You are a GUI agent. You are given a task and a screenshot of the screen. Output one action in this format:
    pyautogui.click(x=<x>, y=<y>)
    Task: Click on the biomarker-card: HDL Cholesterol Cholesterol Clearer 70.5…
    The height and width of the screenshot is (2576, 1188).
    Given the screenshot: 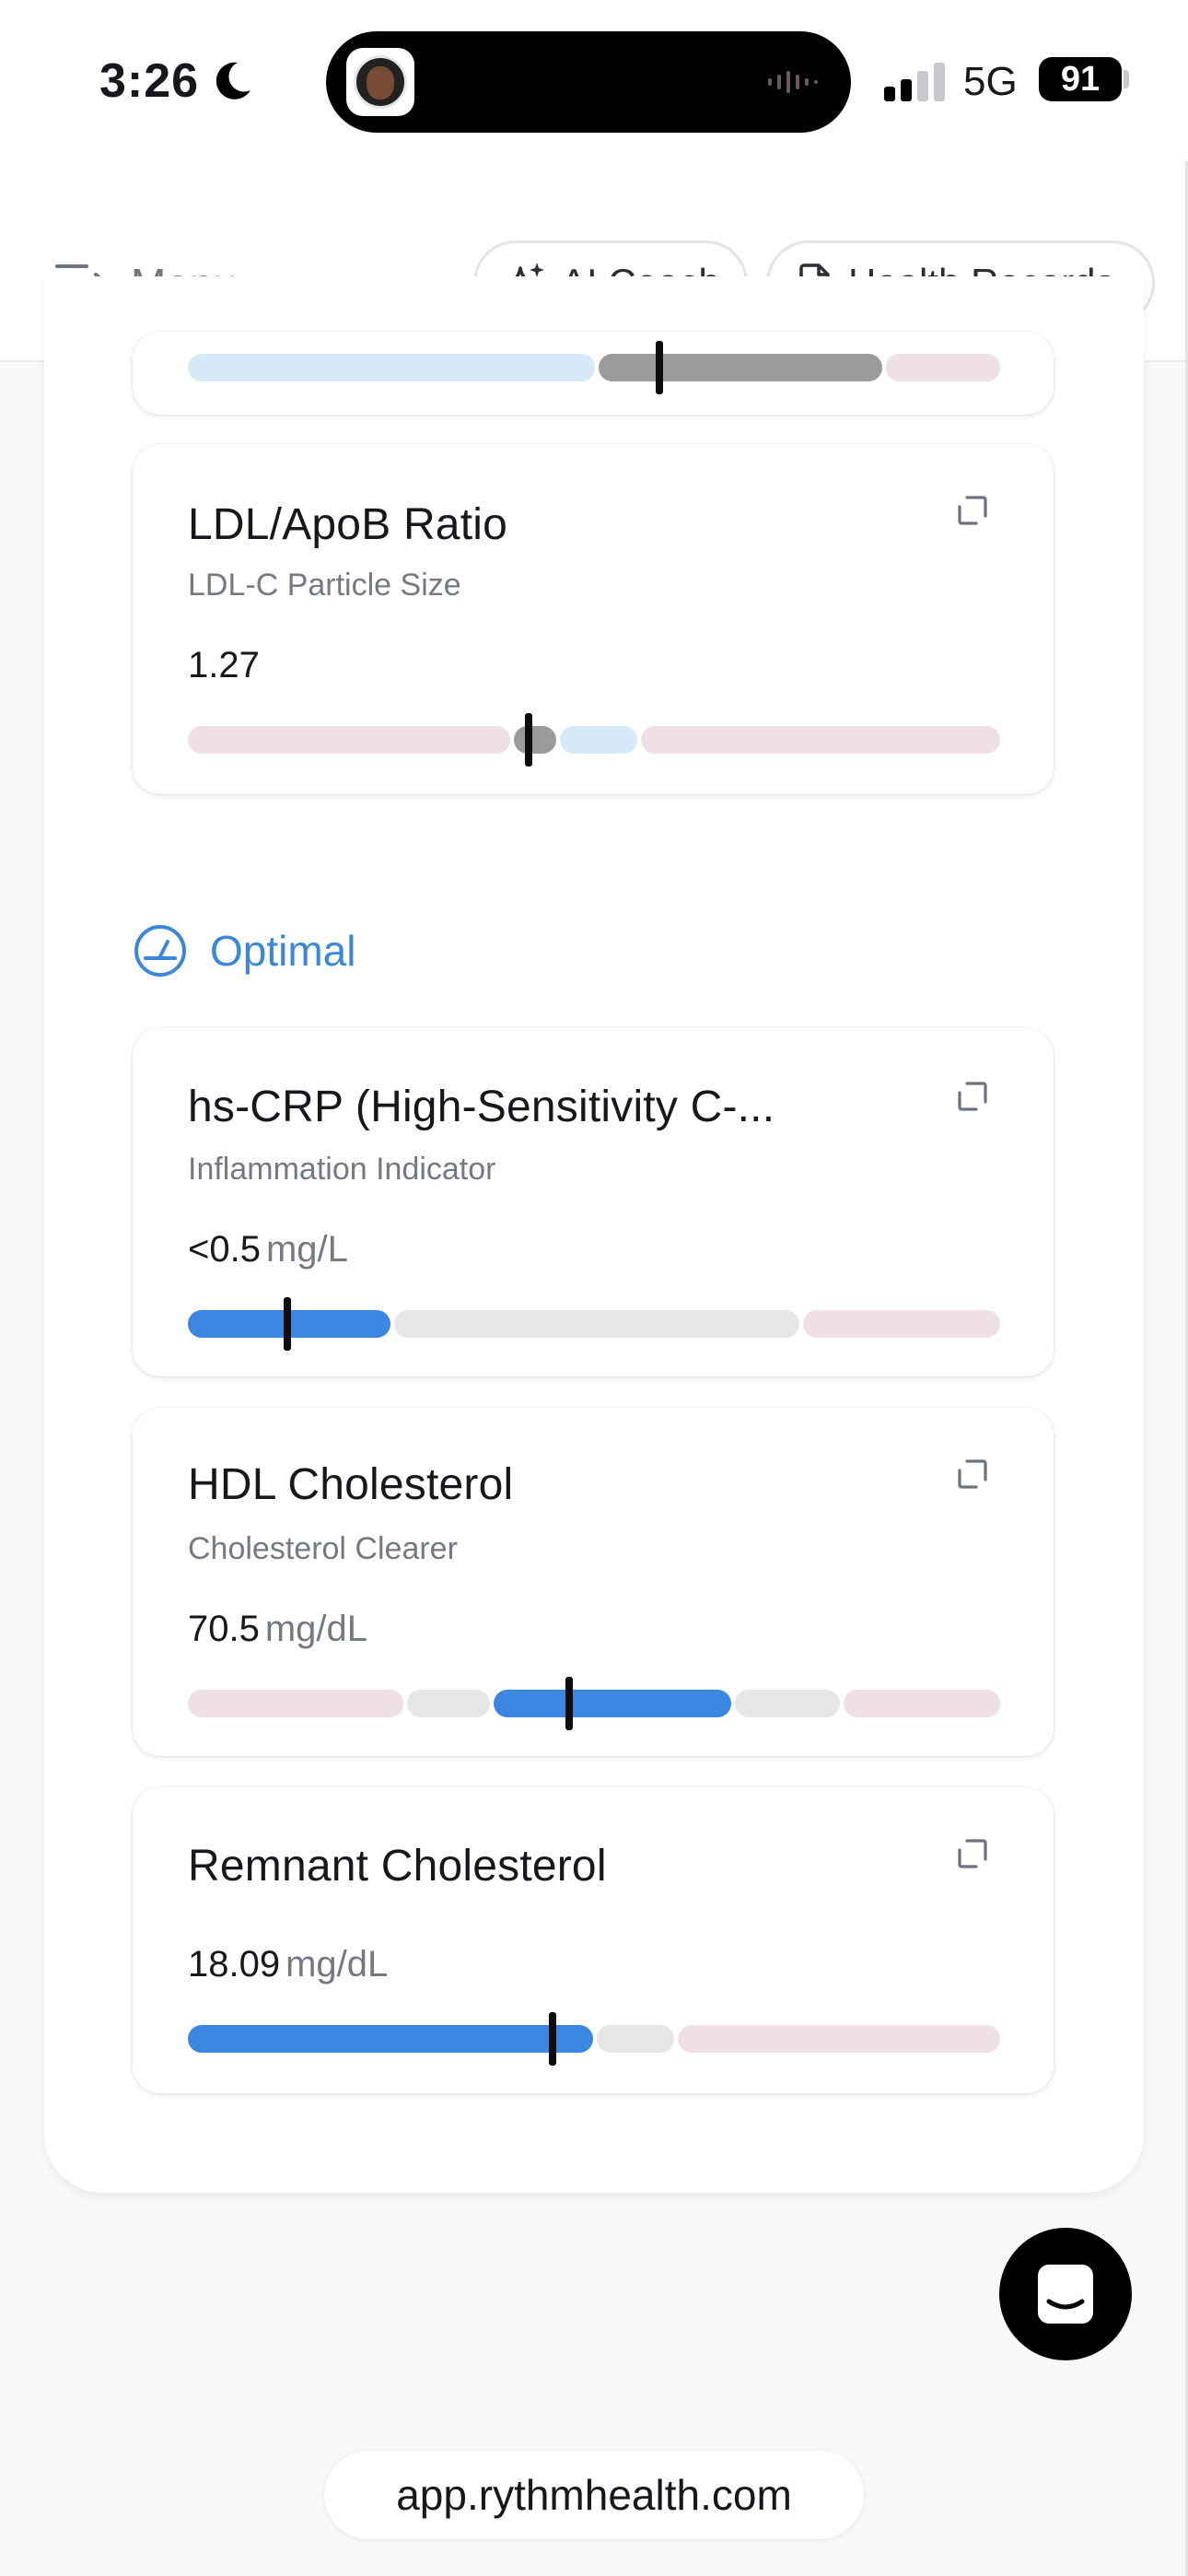 What is the action you would take?
    pyautogui.click(x=593, y=1582)
    